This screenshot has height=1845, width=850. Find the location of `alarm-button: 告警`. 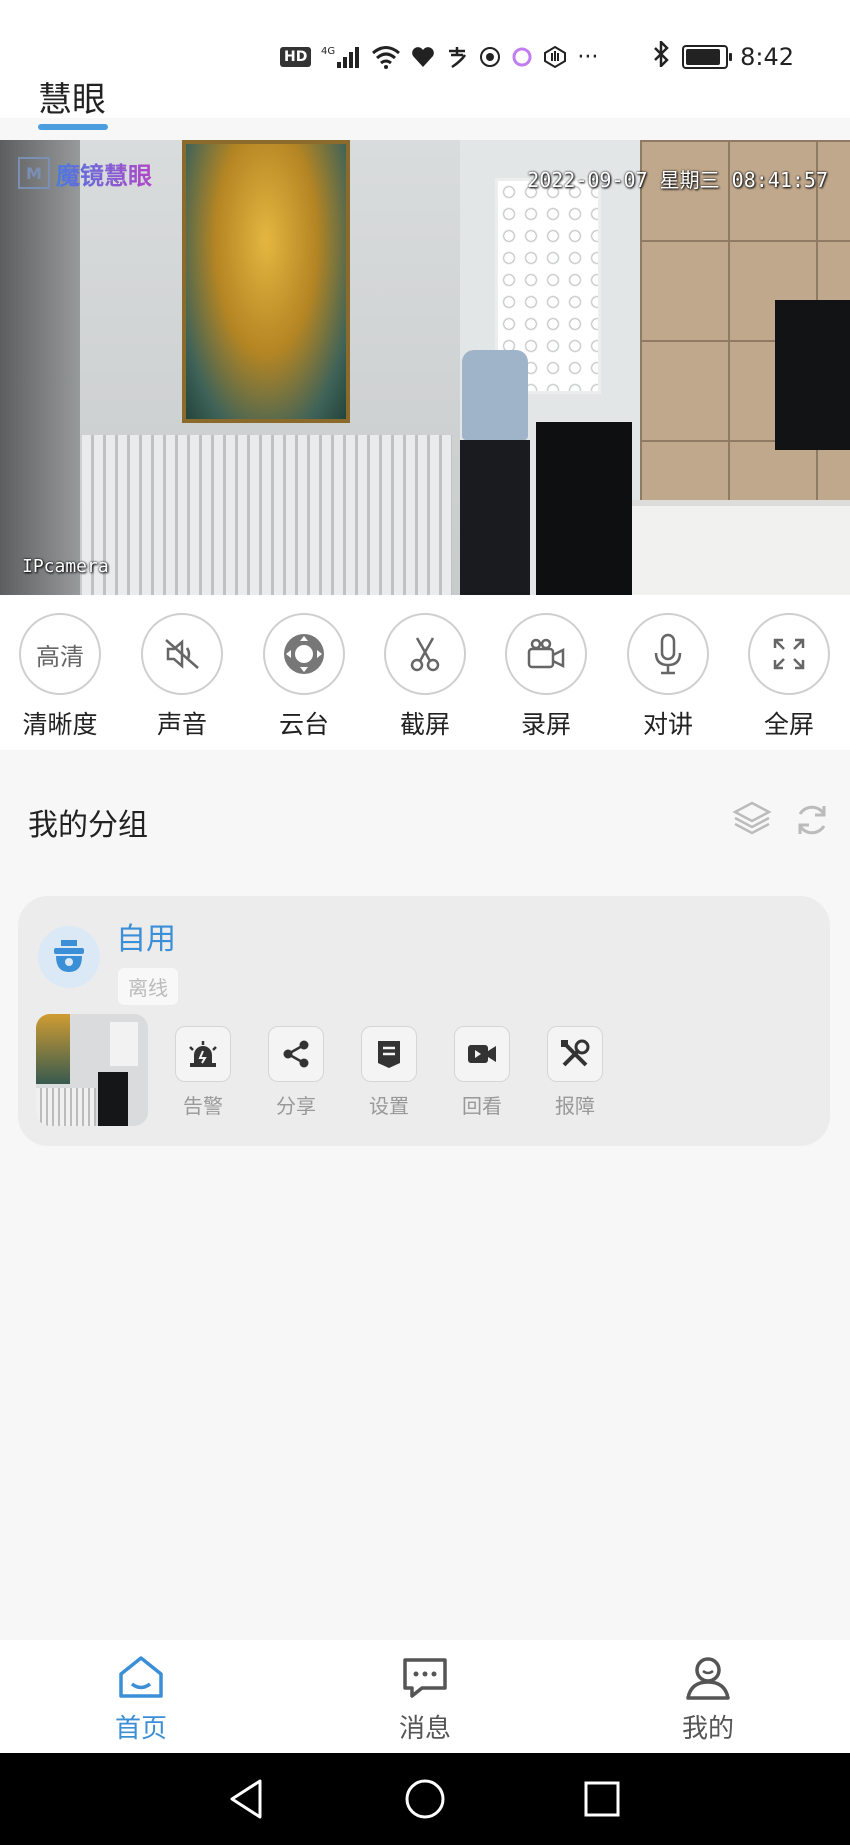

alarm-button: 告警 is located at coordinates (203, 1072).